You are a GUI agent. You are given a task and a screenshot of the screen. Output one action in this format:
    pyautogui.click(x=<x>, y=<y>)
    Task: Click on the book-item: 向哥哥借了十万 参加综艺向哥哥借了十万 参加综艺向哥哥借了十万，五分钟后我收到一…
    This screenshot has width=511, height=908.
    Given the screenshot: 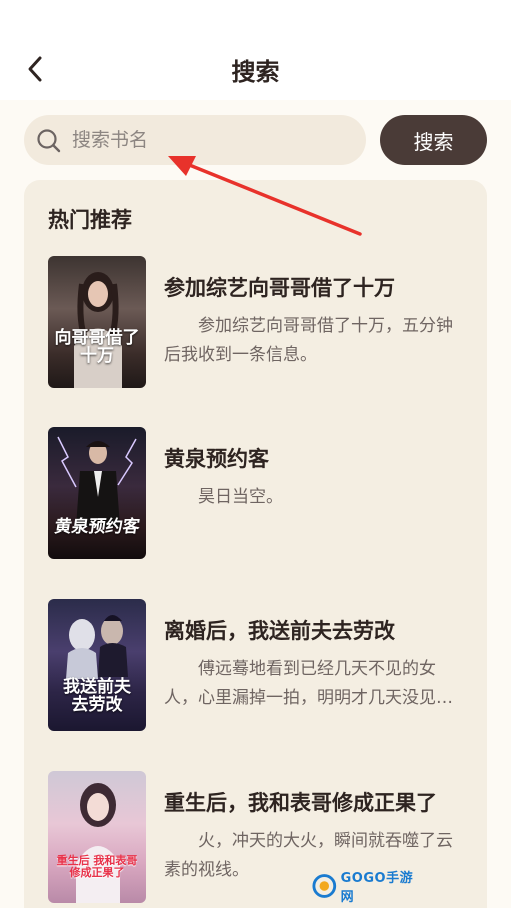 What is the action you would take?
    pyautogui.click(x=258, y=322)
    